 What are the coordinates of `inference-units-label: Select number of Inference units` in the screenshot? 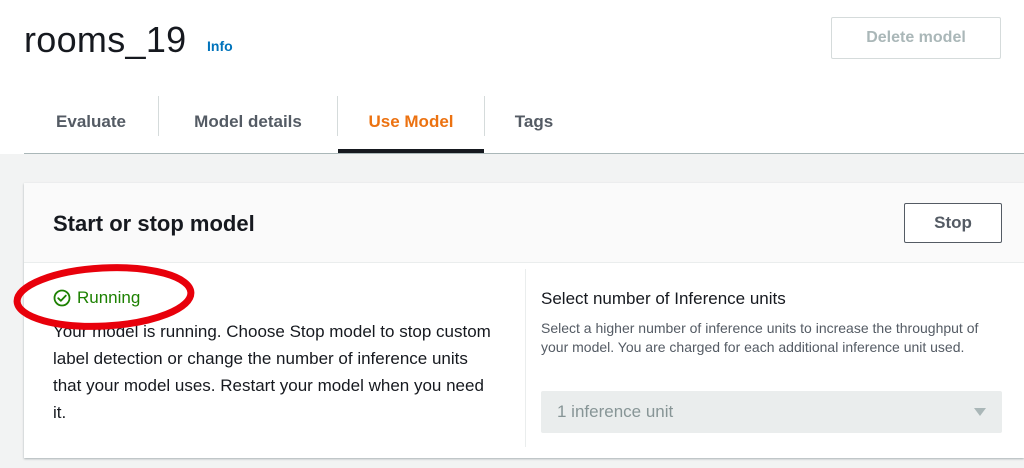 It's located at (663, 298).